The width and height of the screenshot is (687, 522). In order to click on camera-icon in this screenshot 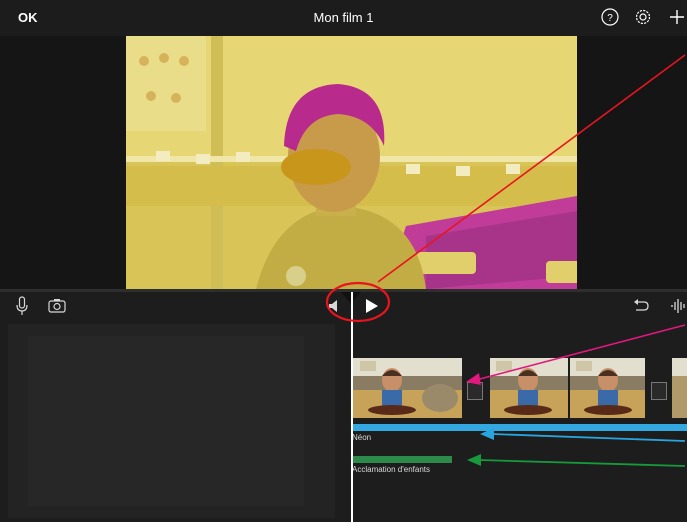, I will do `click(57, 306)`.